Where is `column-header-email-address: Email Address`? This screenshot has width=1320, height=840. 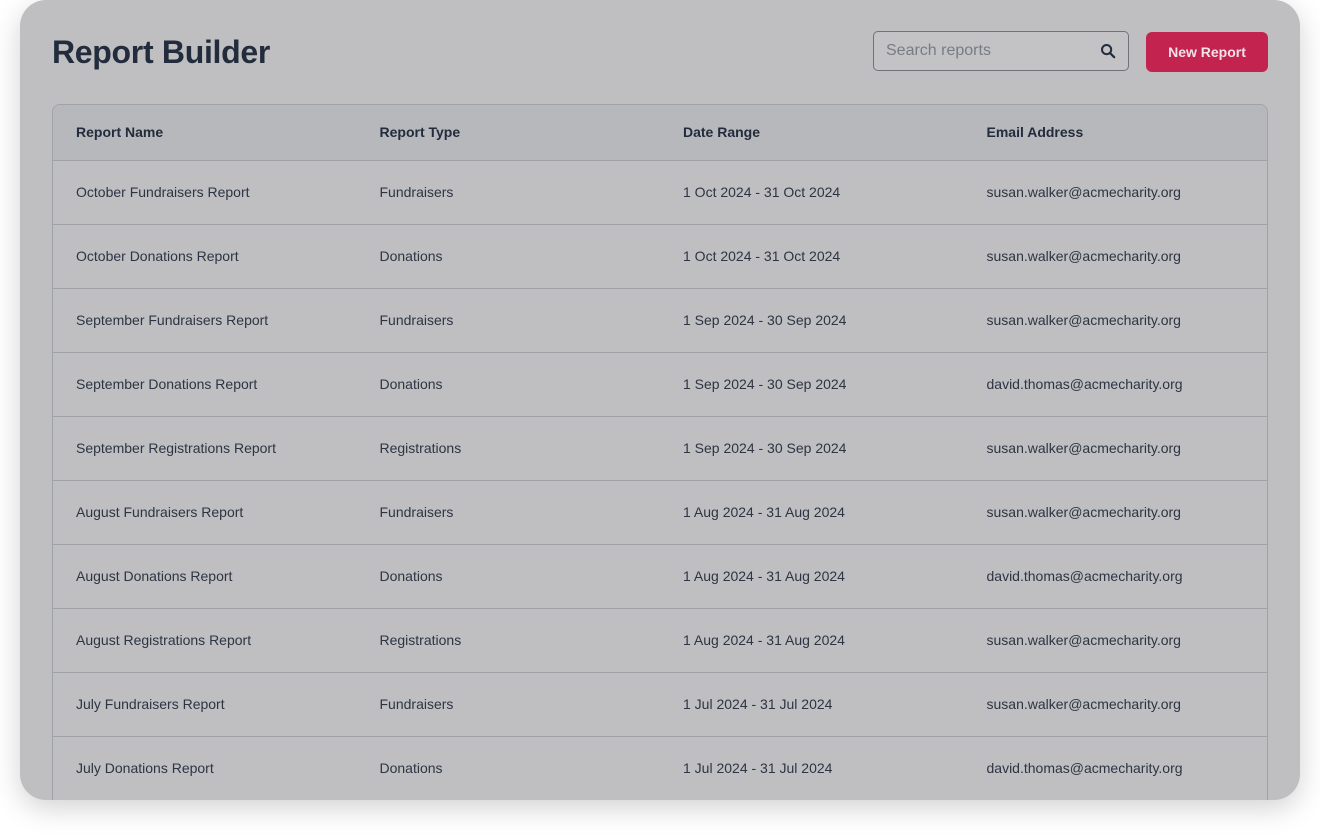 column-header-email-address: Email Address is located at coordinates (1115, 133).